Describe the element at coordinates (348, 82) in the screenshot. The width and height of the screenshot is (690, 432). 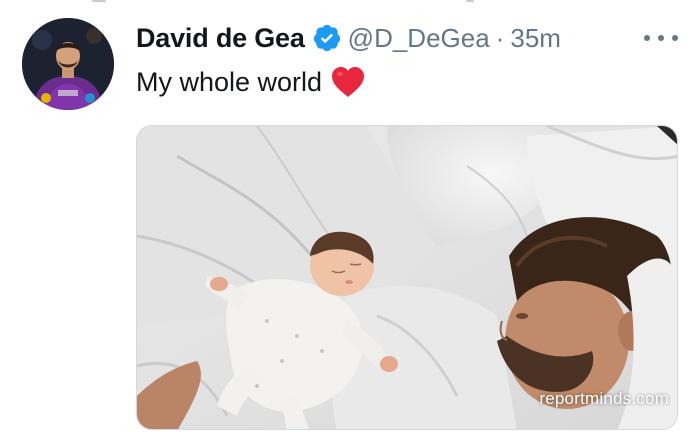
I see `red-heart-emoji-icon` at that location.